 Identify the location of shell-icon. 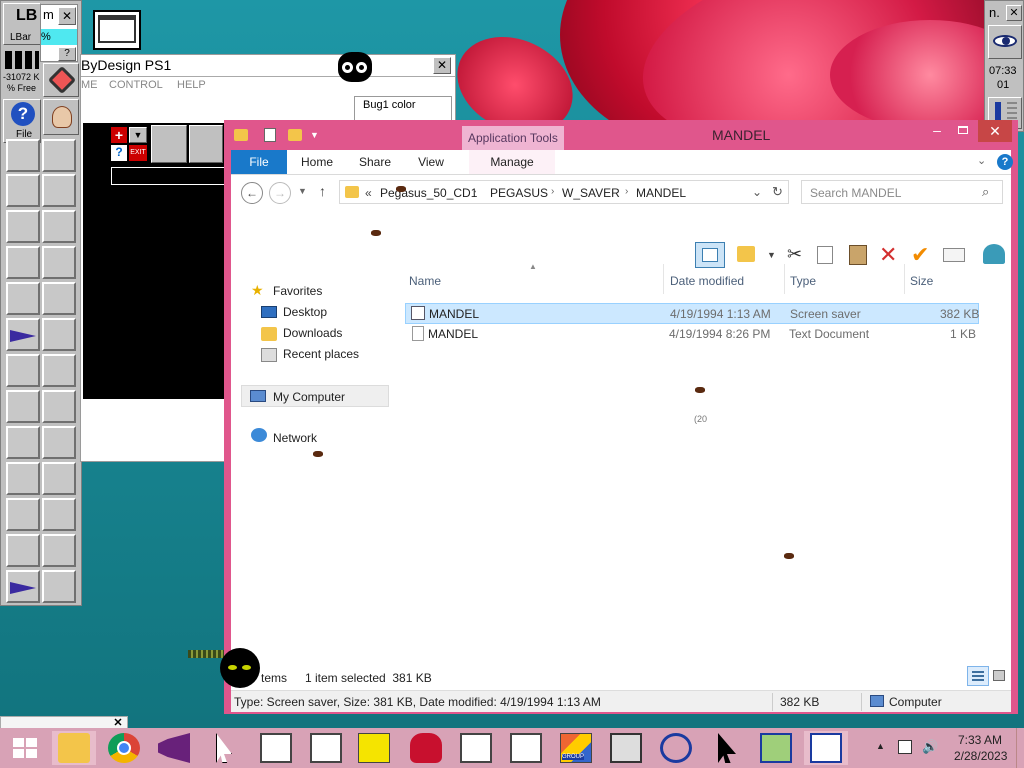
(994, 254).